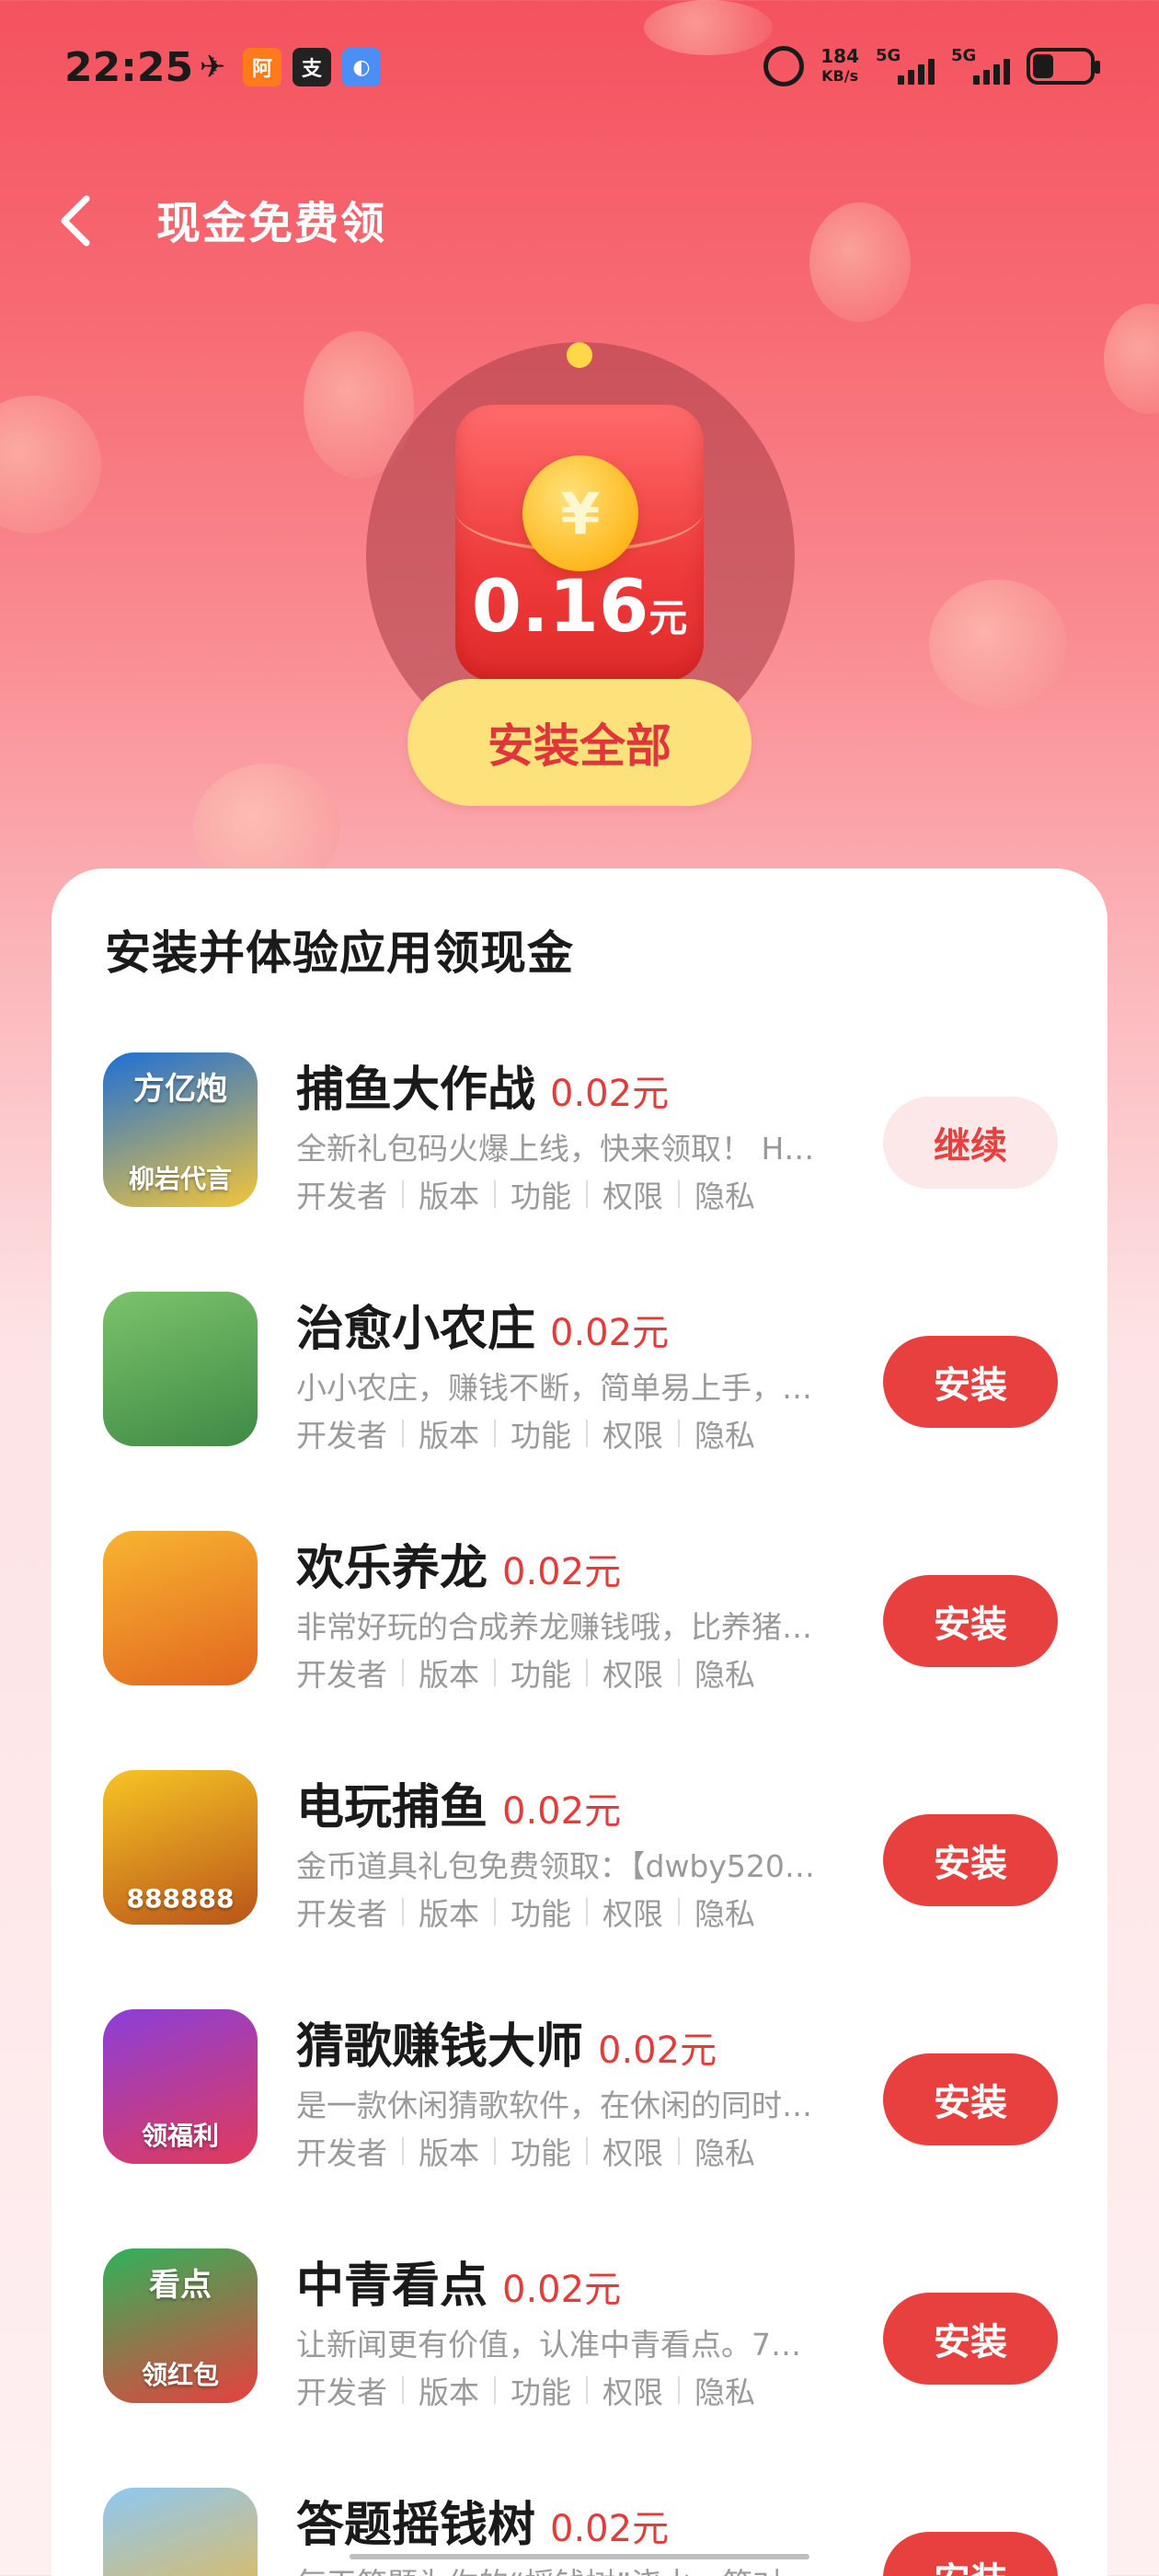 Image resolution: width=1159 pixels, height=2576 pixels. Describe the element at coordinates (180, 1898) in the screenshot. I see `app-icon-badge: 888888` at that location.